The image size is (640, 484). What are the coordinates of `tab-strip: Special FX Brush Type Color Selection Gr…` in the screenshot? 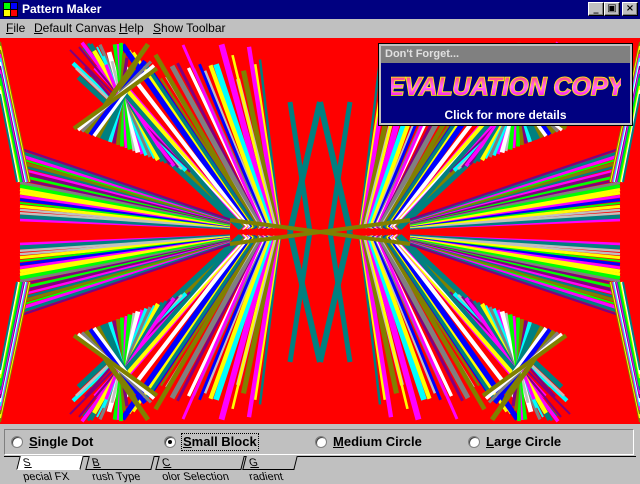 It's located at (320, 469).